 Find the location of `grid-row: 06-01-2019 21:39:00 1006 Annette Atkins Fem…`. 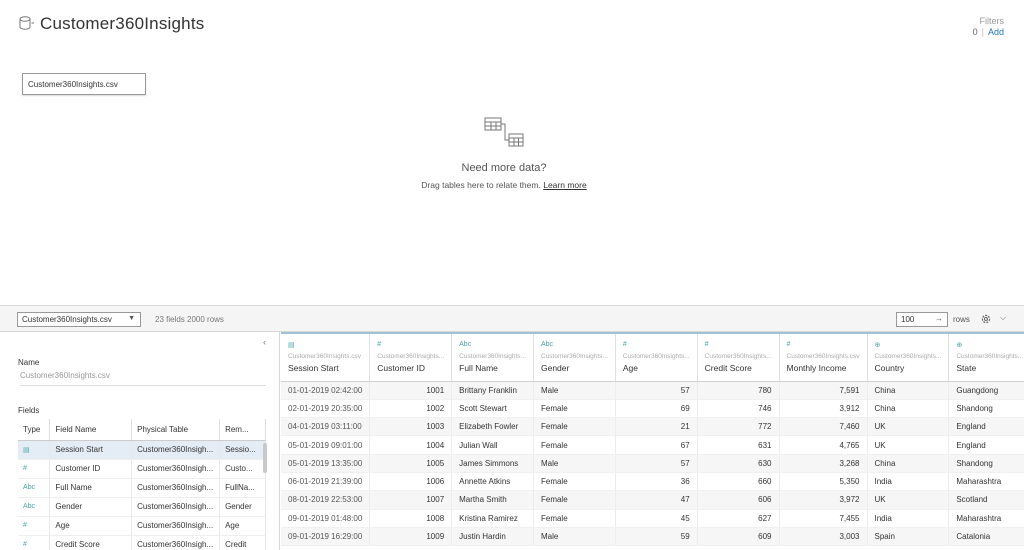

grid-row: 06-01-2019 21:39:00 1006 Annette Atkins Fem… is located at coordinates (652, 482).